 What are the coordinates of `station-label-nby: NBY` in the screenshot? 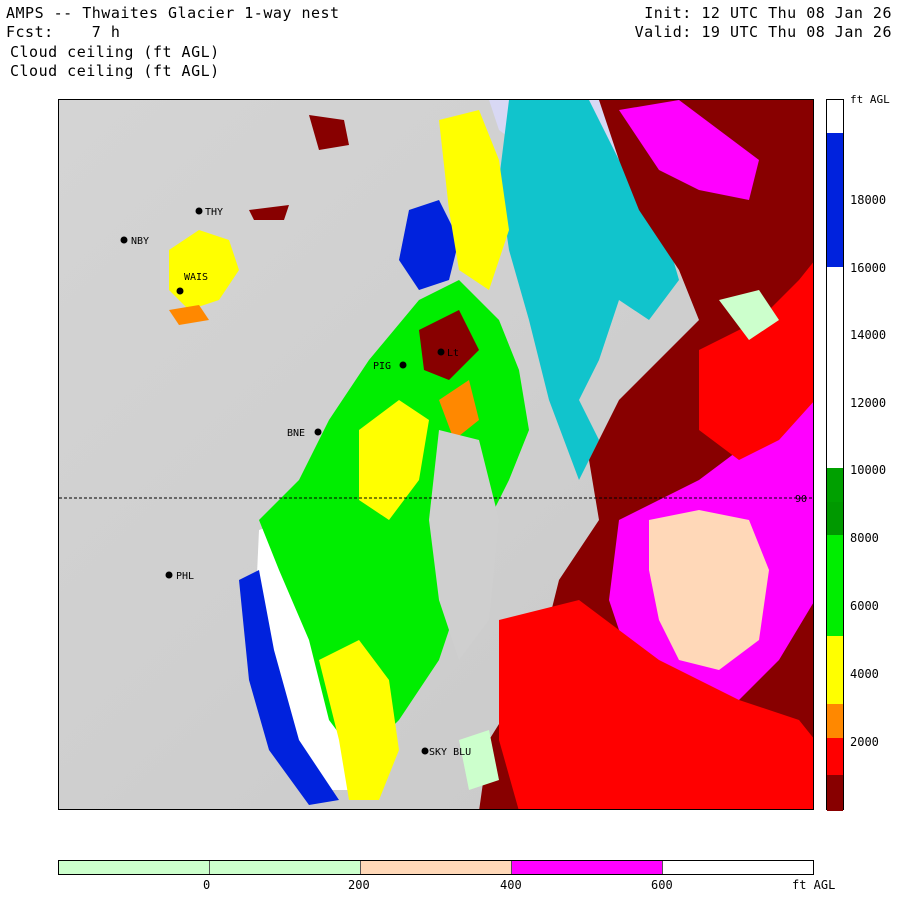 It's located at (140, 241).